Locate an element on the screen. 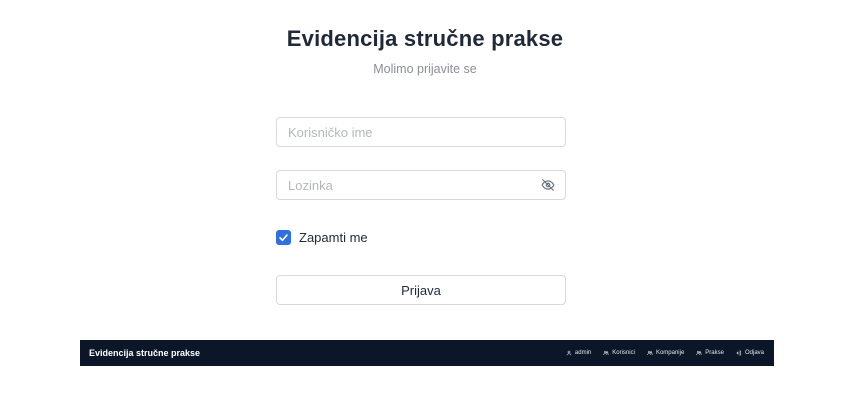  navbar-links: admin Korisnici Kompanije Prakse Odjava is located at coordinates (659, 353).